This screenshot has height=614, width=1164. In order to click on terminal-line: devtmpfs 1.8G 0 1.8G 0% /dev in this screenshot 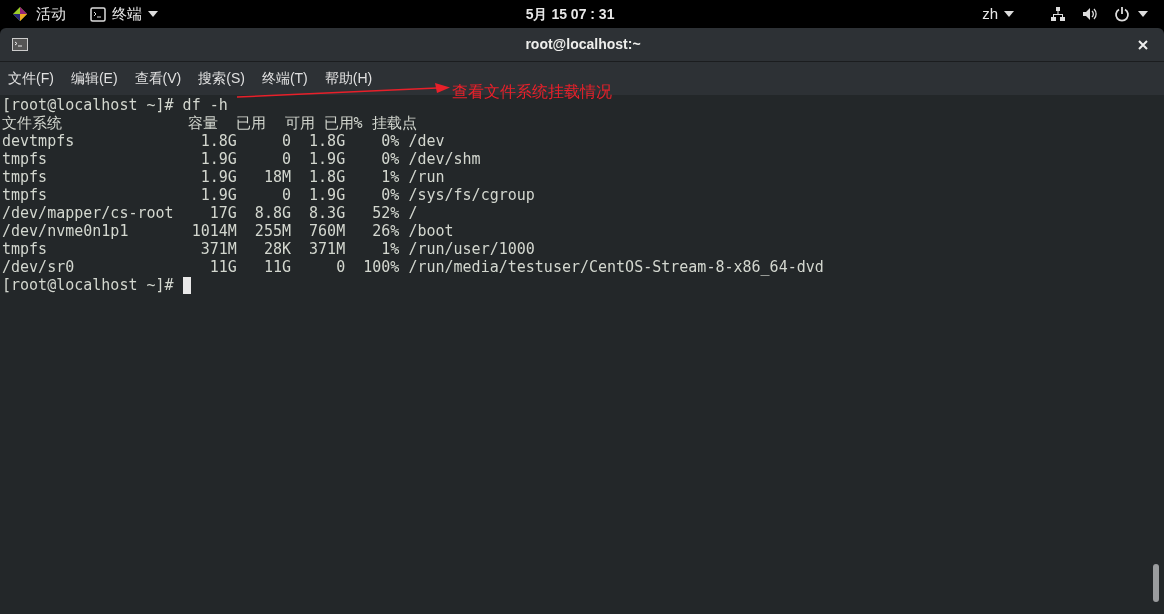, I will do `click(223, 141)`.